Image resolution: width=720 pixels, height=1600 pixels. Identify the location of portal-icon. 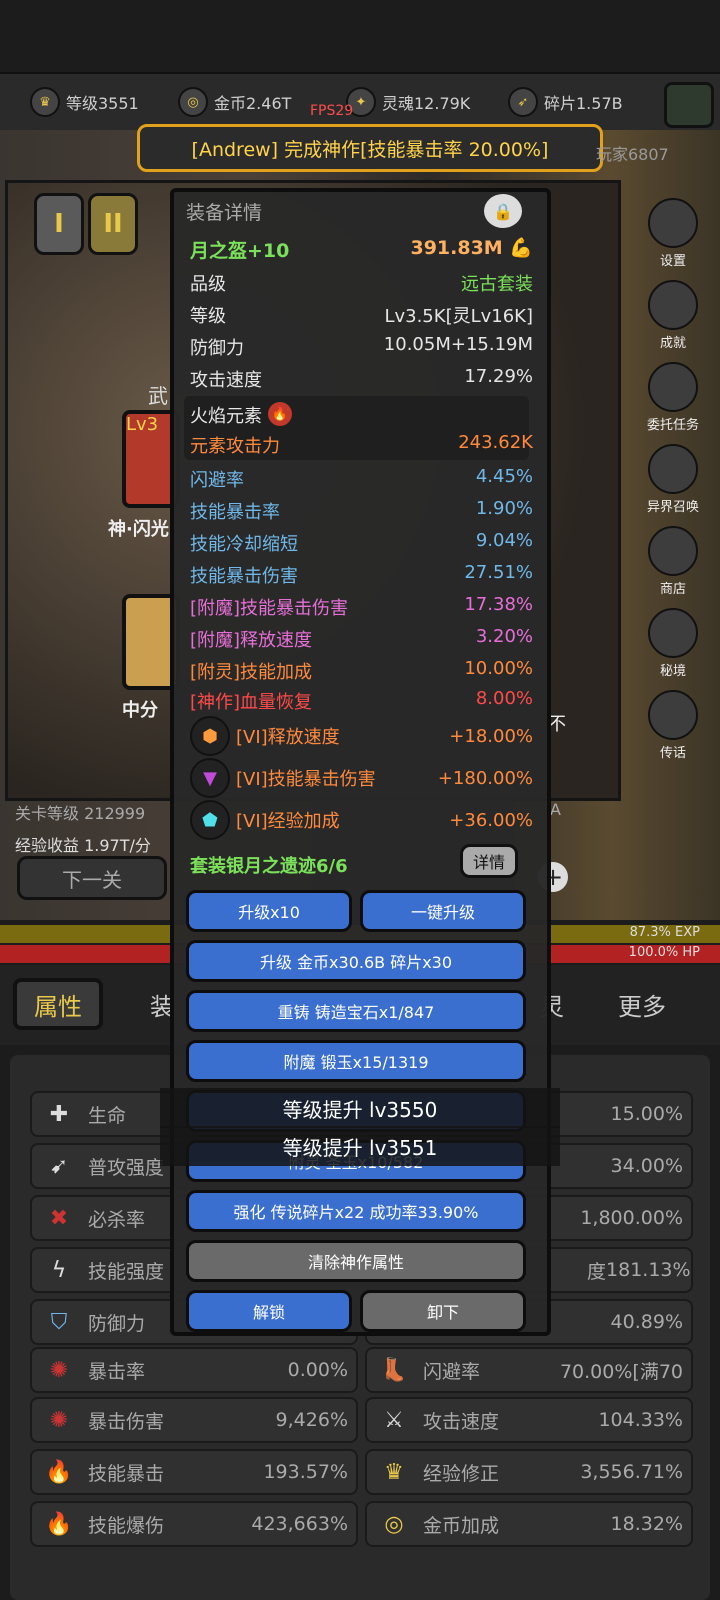
(673, 633).